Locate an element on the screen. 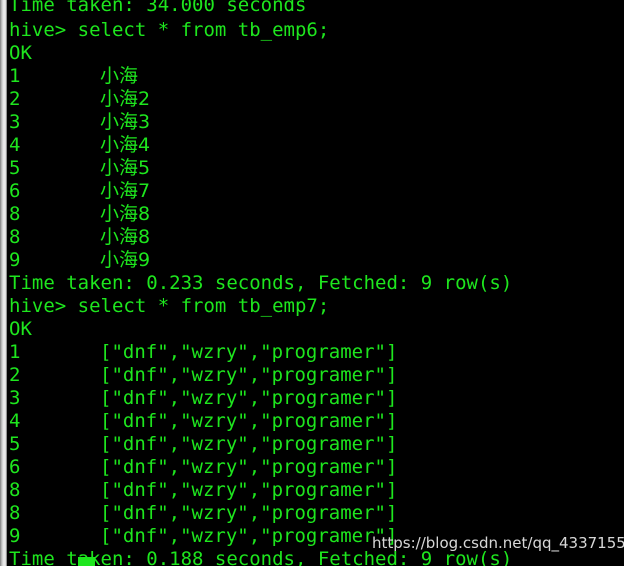  terminal-output-line: Time taken: 34.000 seconds is located at coordinates (158, 8).